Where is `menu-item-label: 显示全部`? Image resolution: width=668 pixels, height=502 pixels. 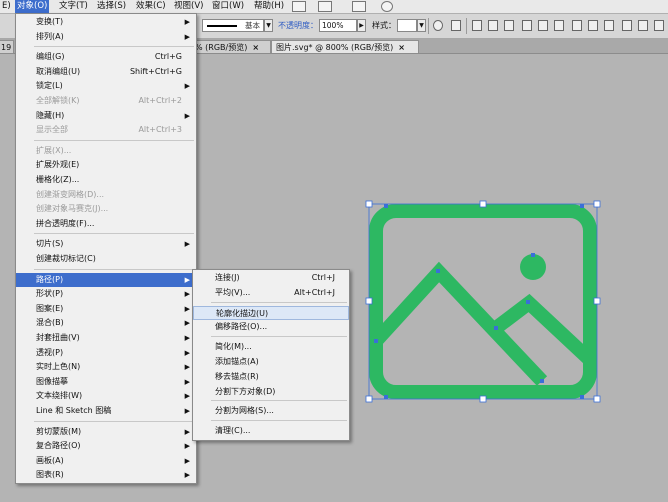 menu-item-label: 显示全部 is located at coordinates (52, 130).